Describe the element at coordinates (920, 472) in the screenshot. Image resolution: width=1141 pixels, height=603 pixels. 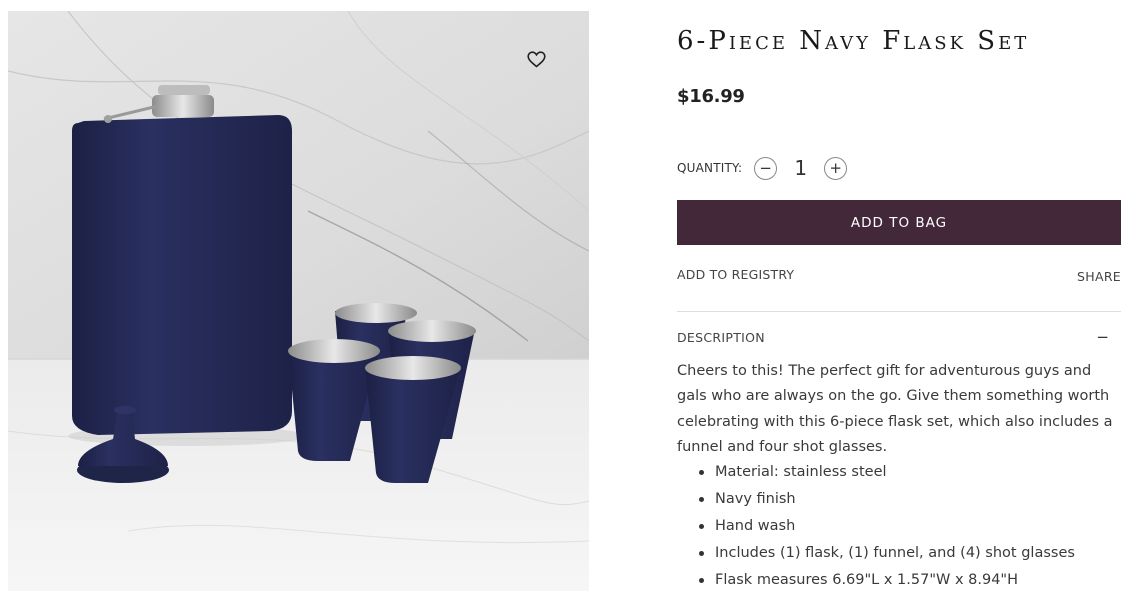
I see `list-item: Material: stainless steel` at that location.